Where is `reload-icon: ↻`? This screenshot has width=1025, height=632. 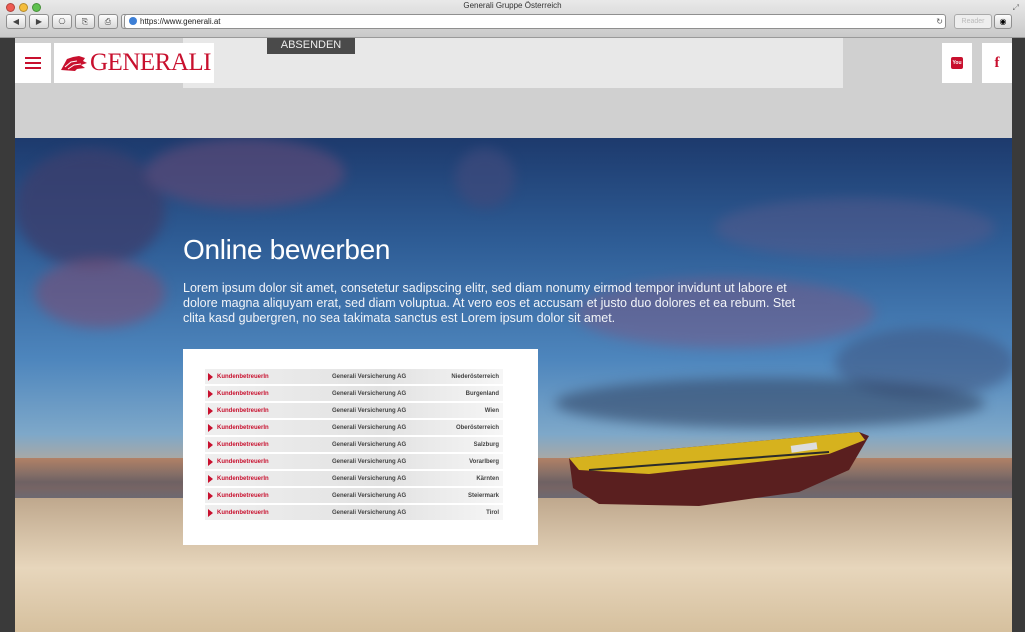 reload-icon: ↻ is located at coordinates (939, 21).